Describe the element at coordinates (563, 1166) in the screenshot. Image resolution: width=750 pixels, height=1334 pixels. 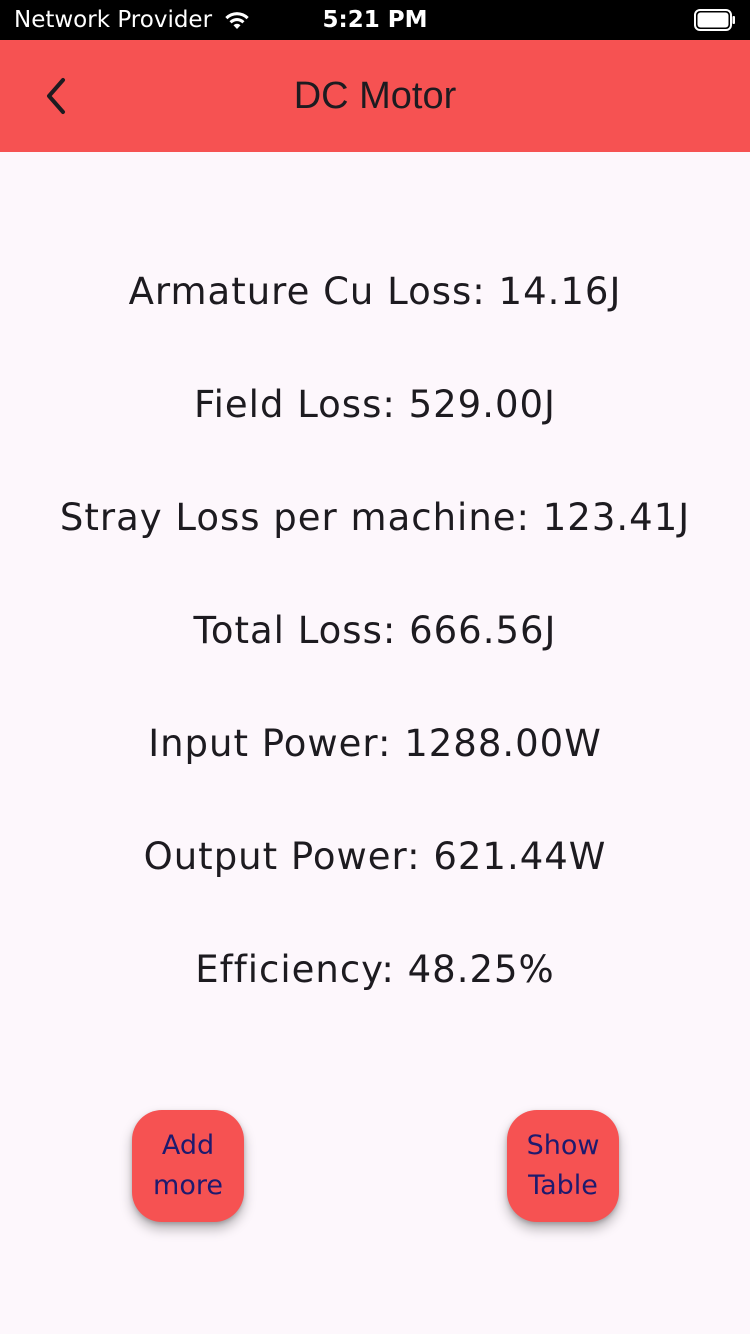
I see `show-table-button: Show Table` at that location.